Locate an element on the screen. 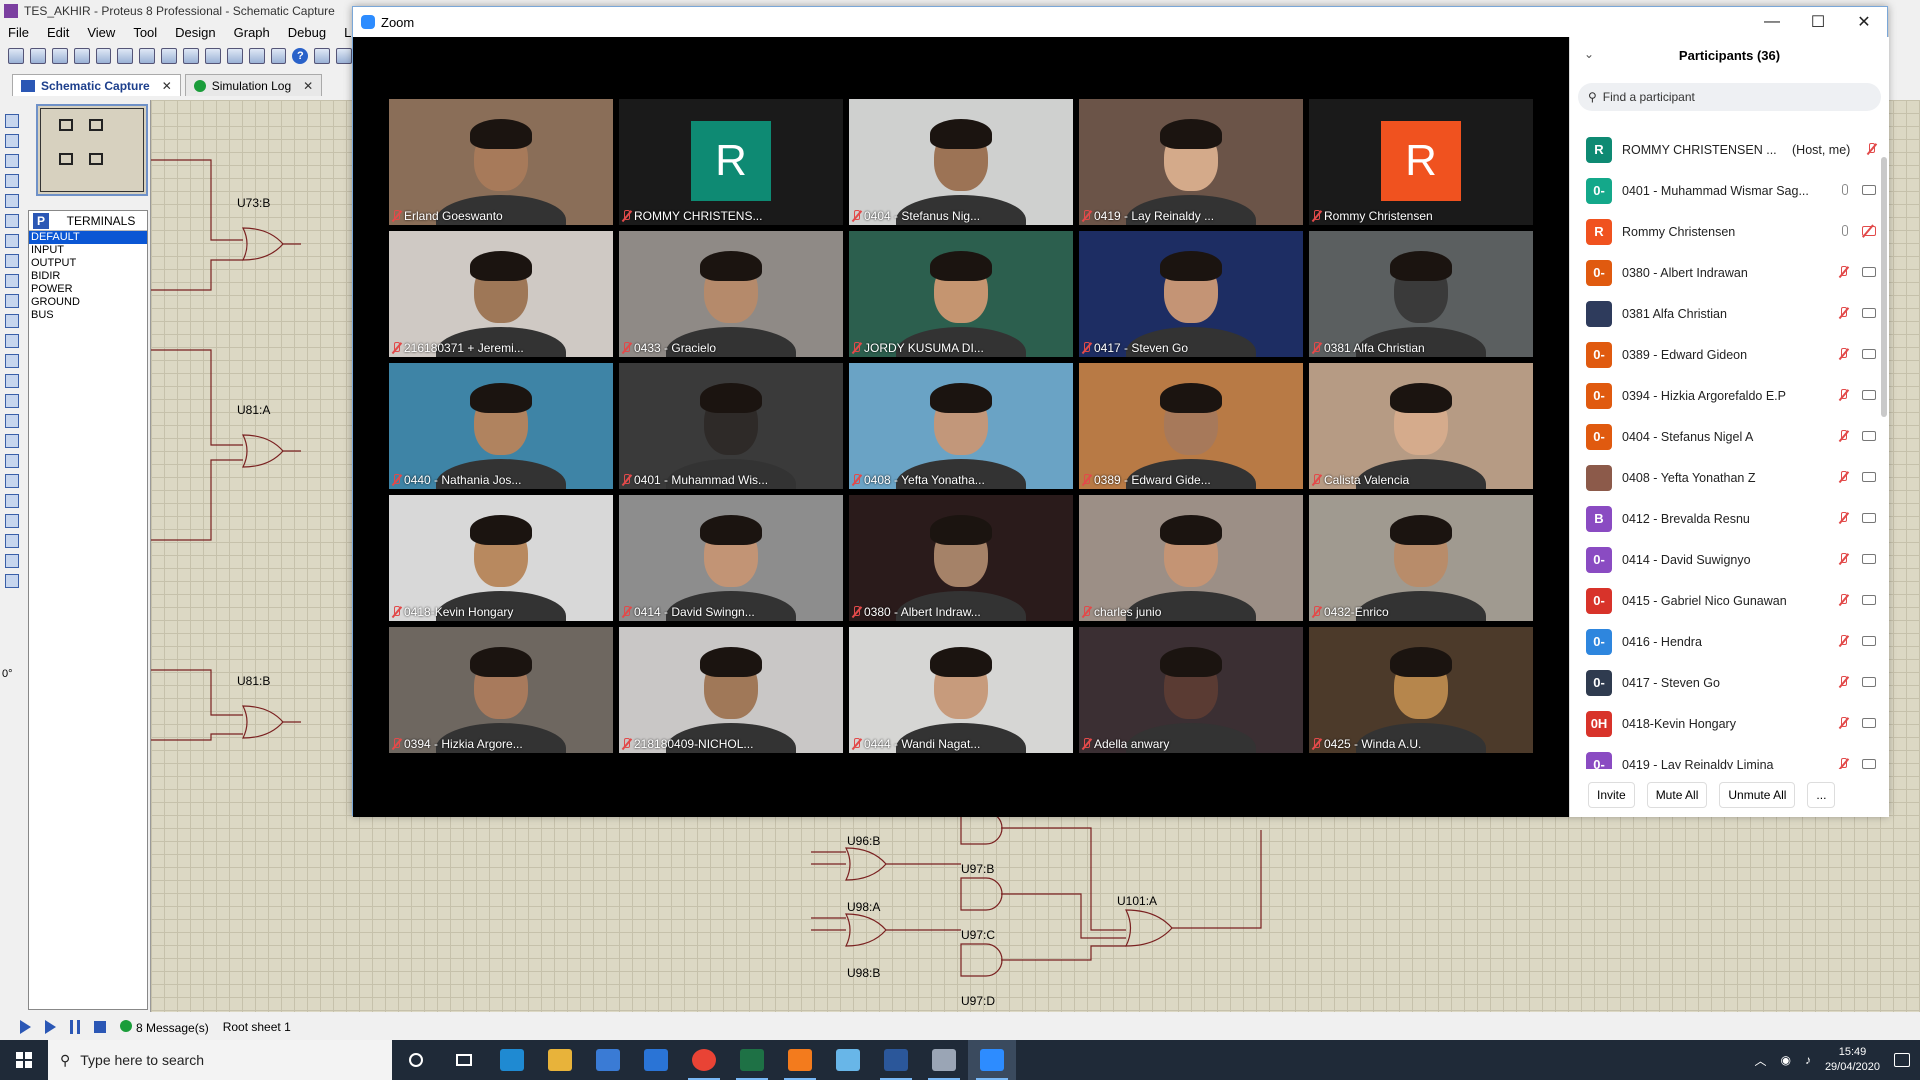 The width and height of the screenshot is (1920, 1080). cortana-icon is located at coordinates (416, 1060).